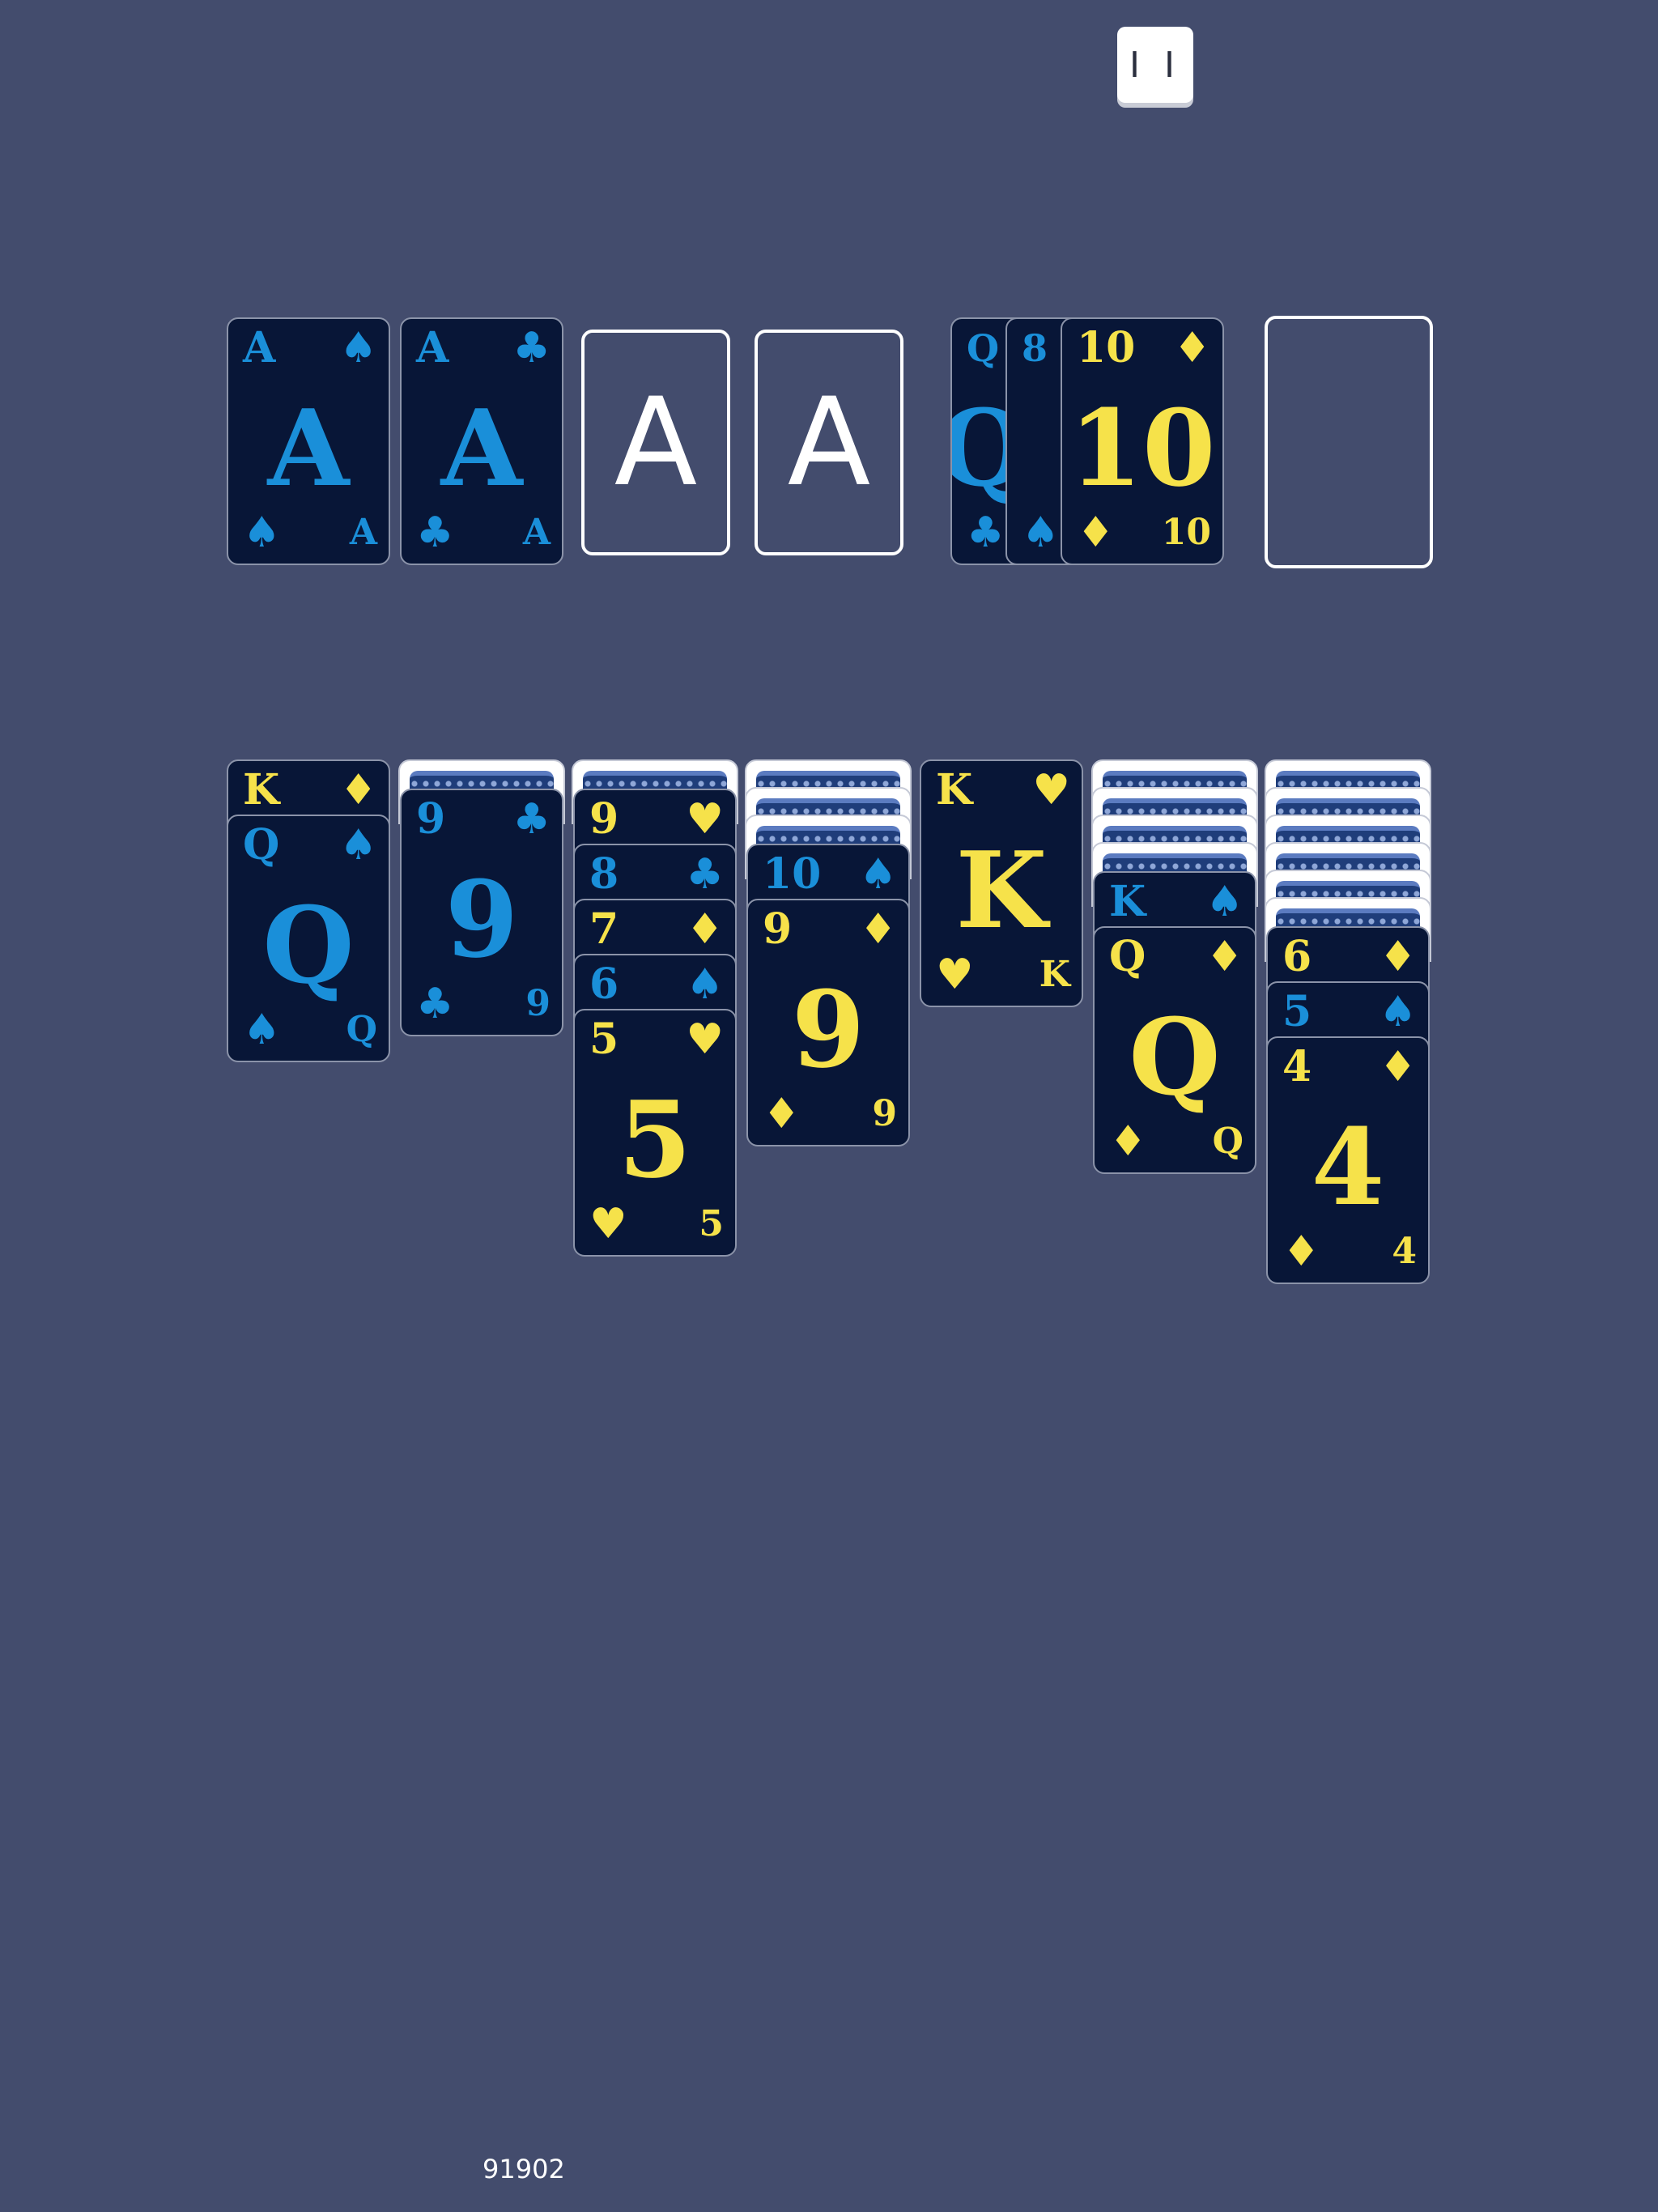  I want to click on card-rank: 7, so click(604, 929).